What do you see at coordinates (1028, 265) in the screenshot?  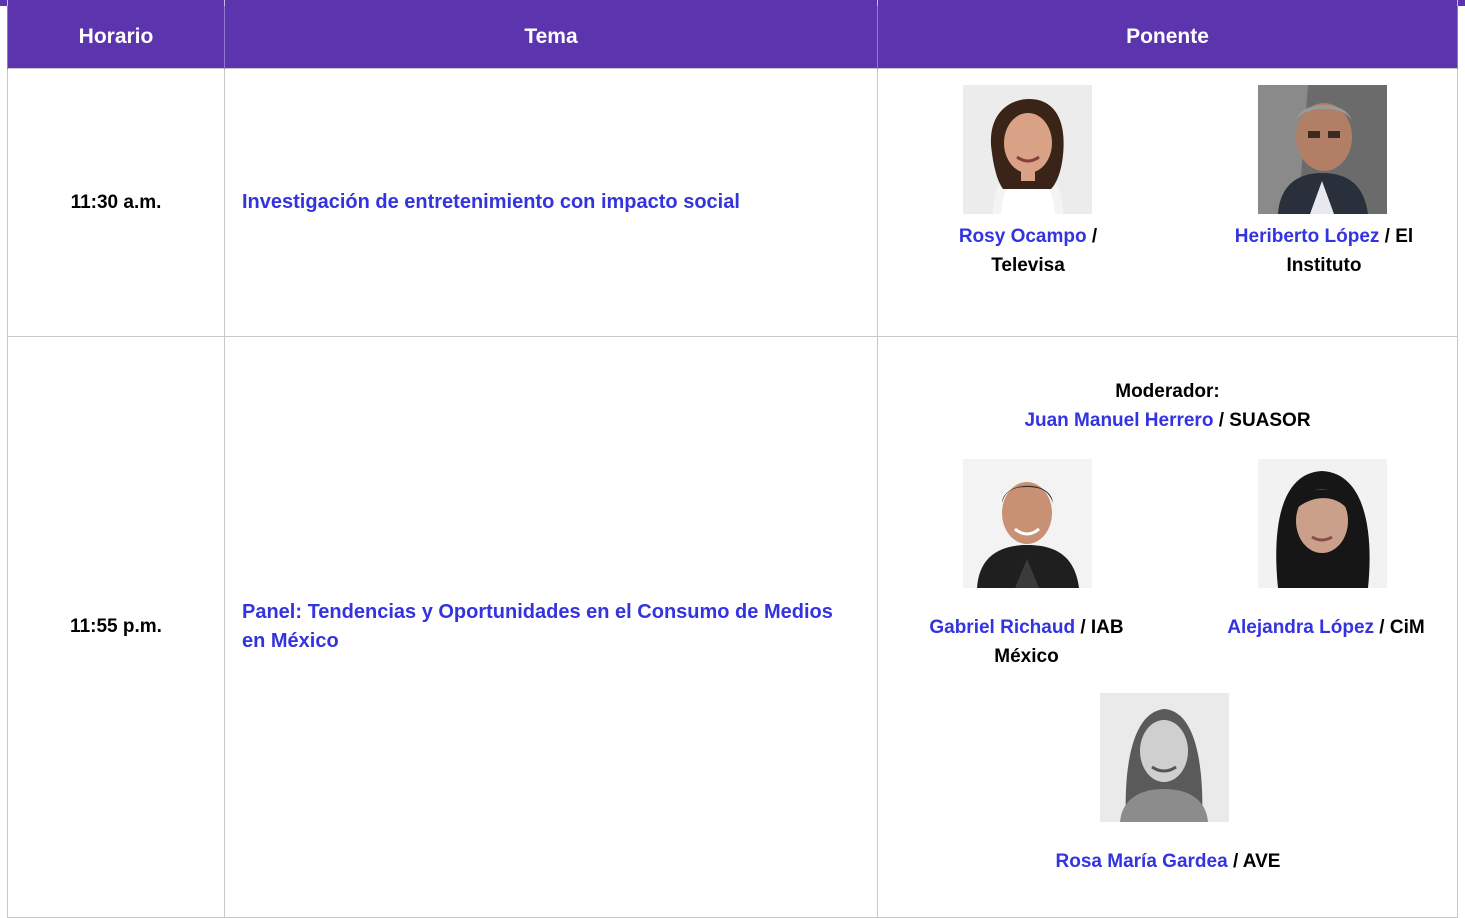 I see `speaker-org: Televisa` at bounding box center [1028, 265].